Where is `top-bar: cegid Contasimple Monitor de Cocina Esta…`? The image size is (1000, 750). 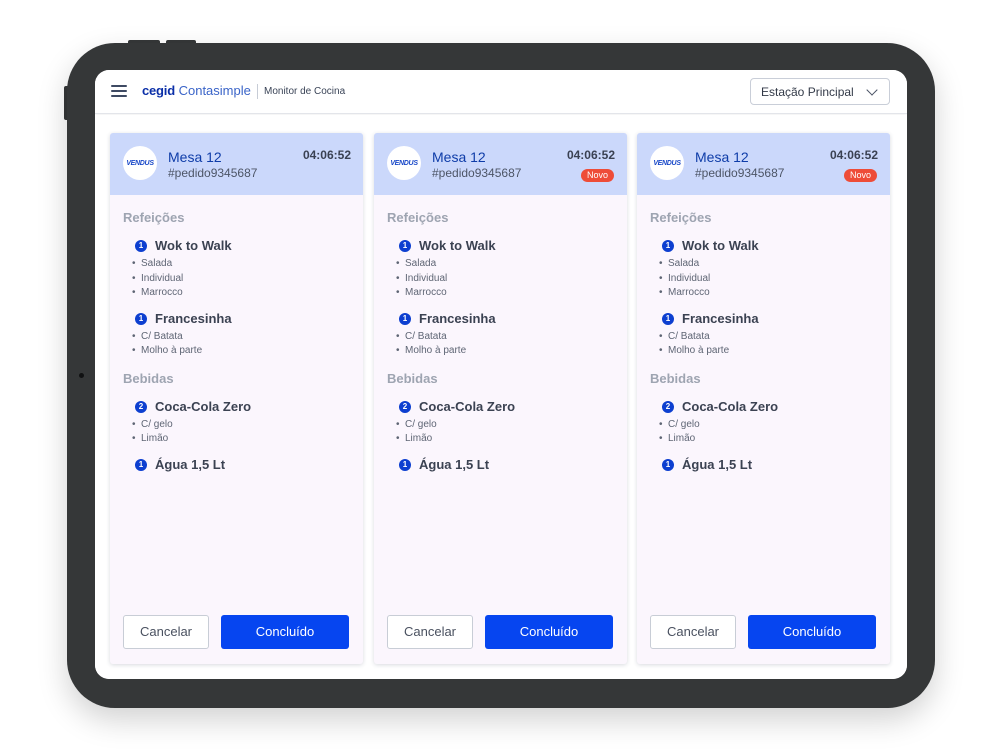
top-bar: cegid Contasimple Monitor de Cocina Esta… is located at coordinates (501, 92).